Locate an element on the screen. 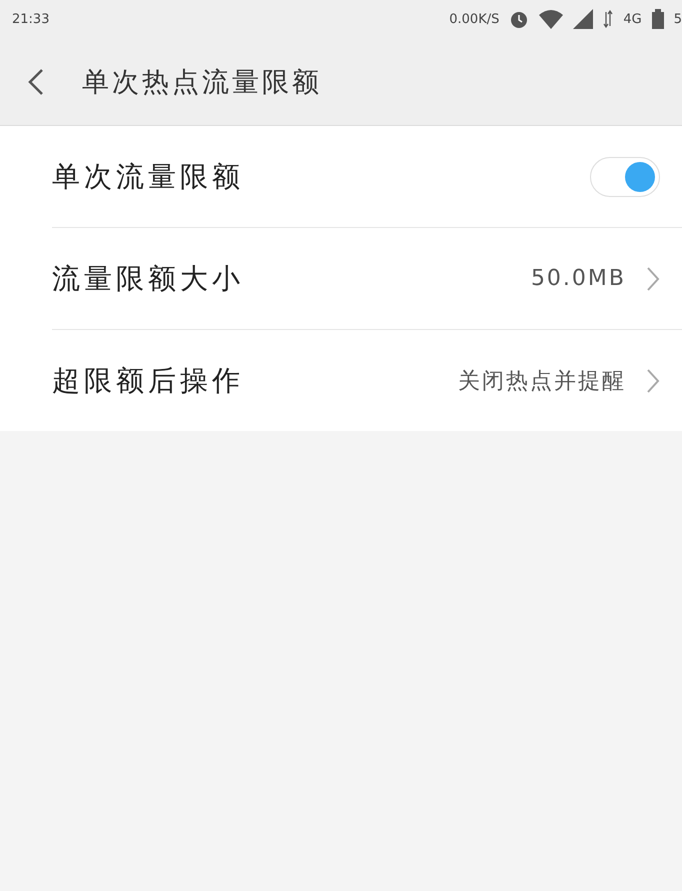 This screenshot has width=682, height=891. status-time: 21:33 is located at coordinates (31, 19).